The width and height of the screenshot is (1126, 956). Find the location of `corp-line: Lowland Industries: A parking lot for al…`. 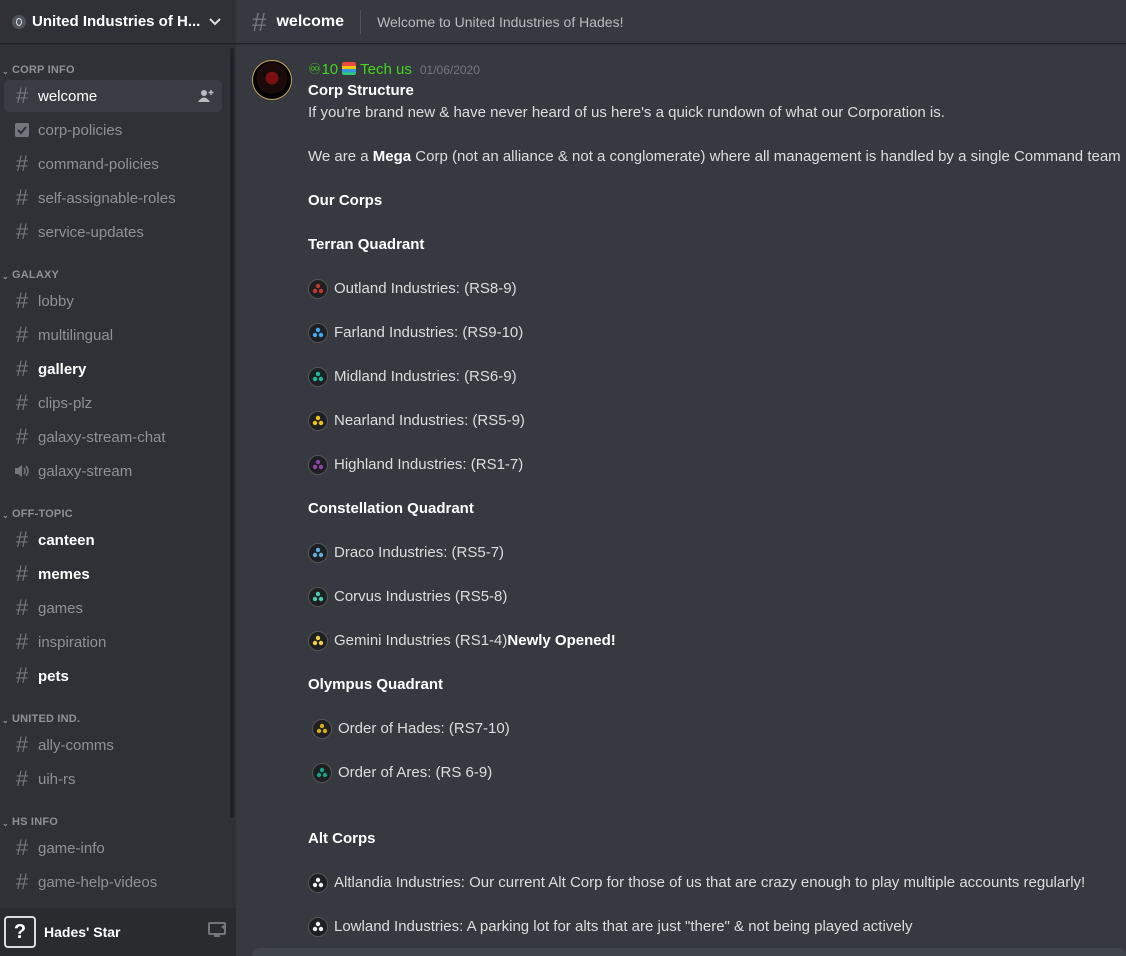

corp-line: Lowland Industries: A parking lot for al… is located at coordinates (717, 927).